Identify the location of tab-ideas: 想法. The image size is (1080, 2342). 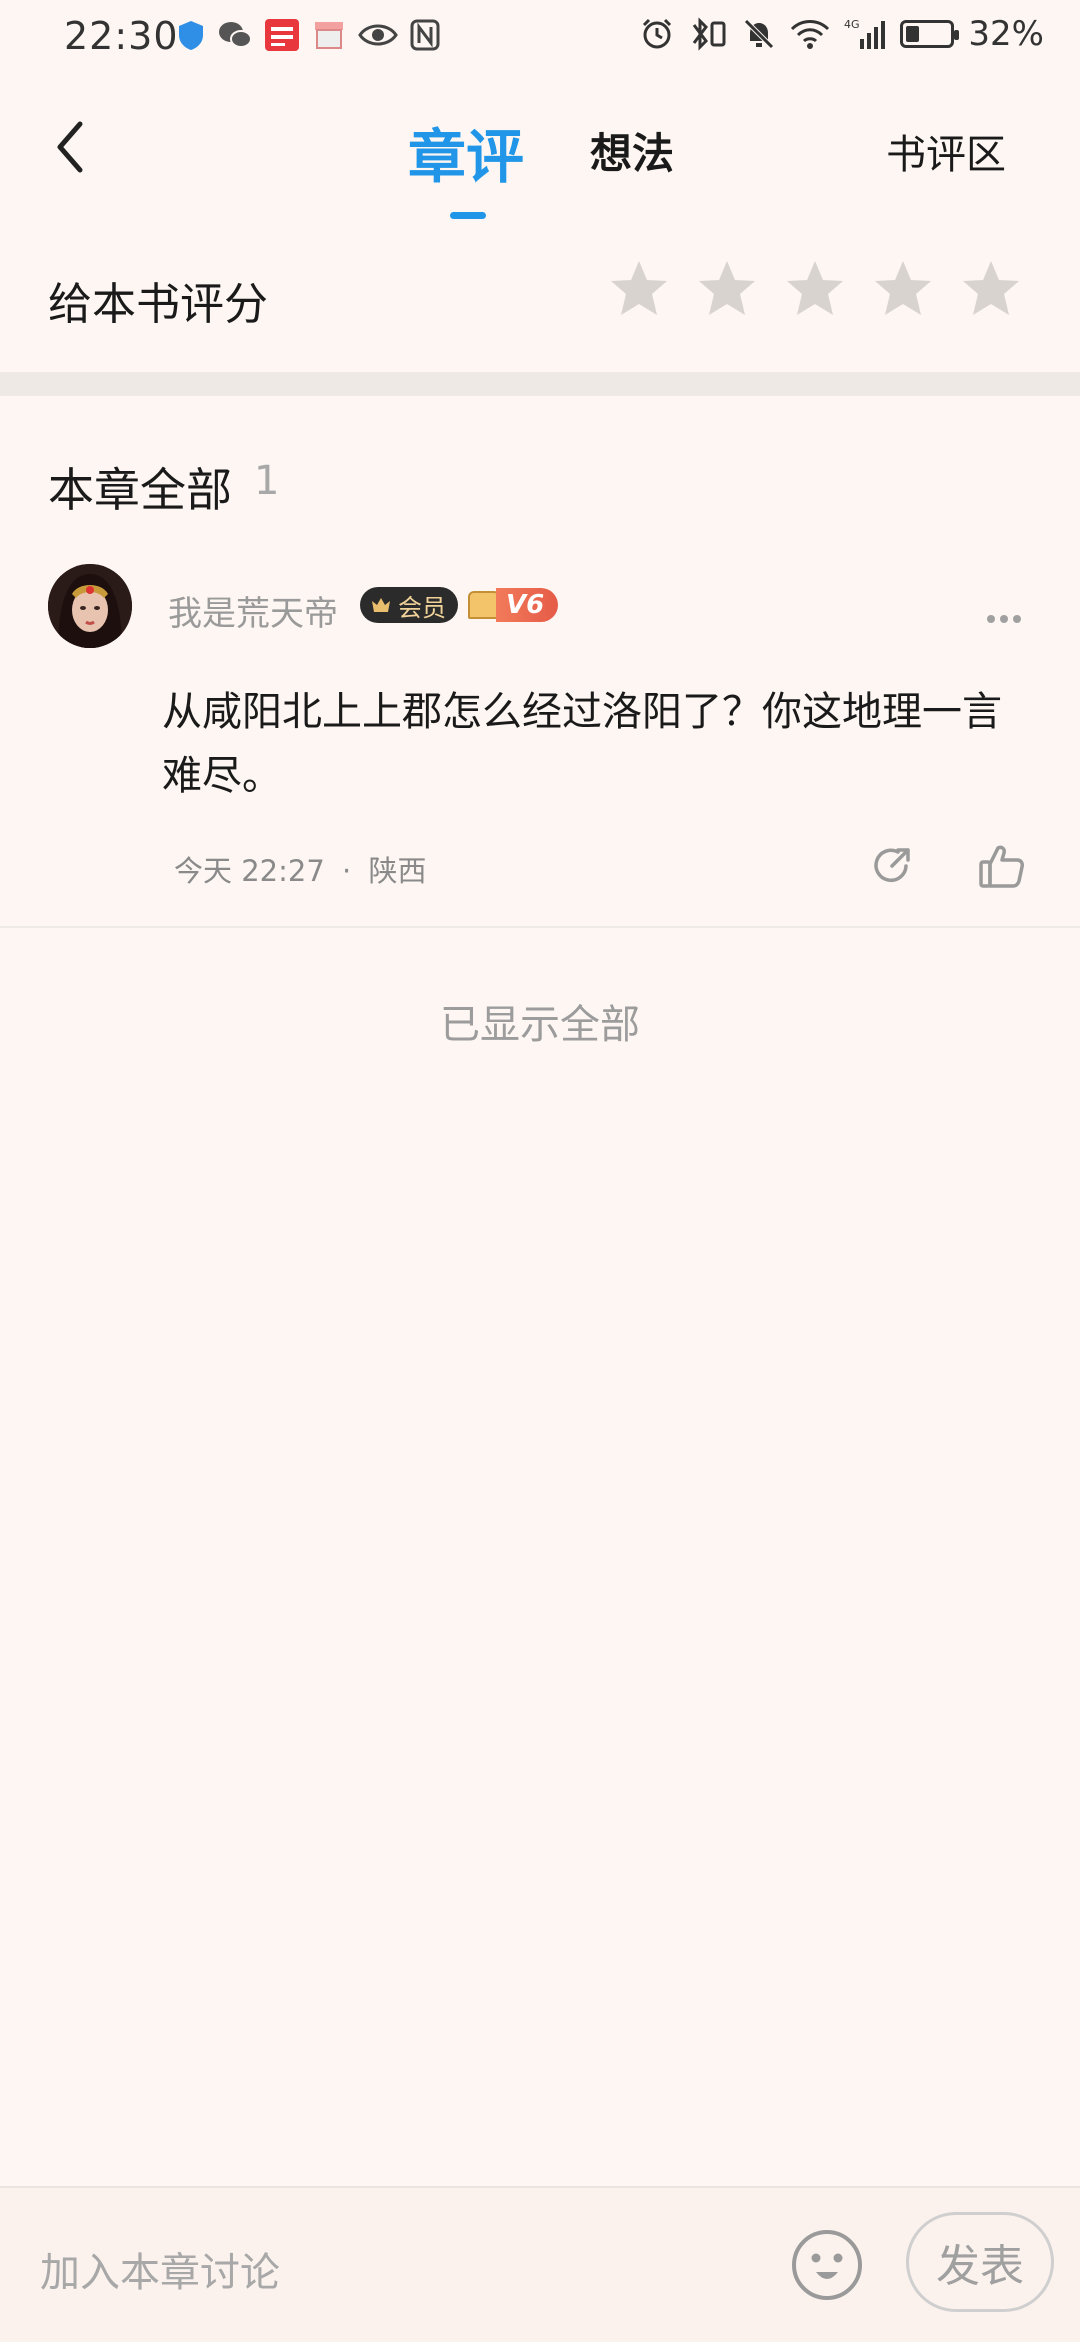
(632, 150).